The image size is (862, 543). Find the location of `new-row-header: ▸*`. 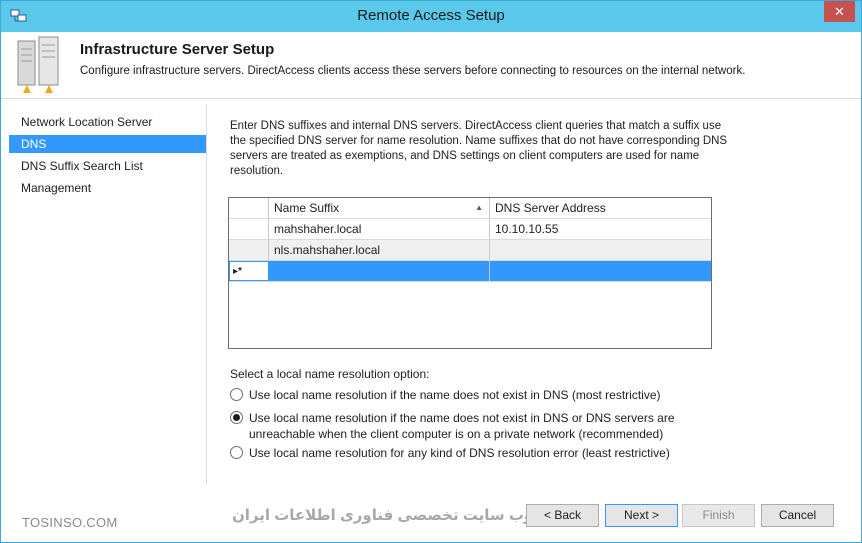

new-row-header: ▸* is located at coordinates (249, 271).